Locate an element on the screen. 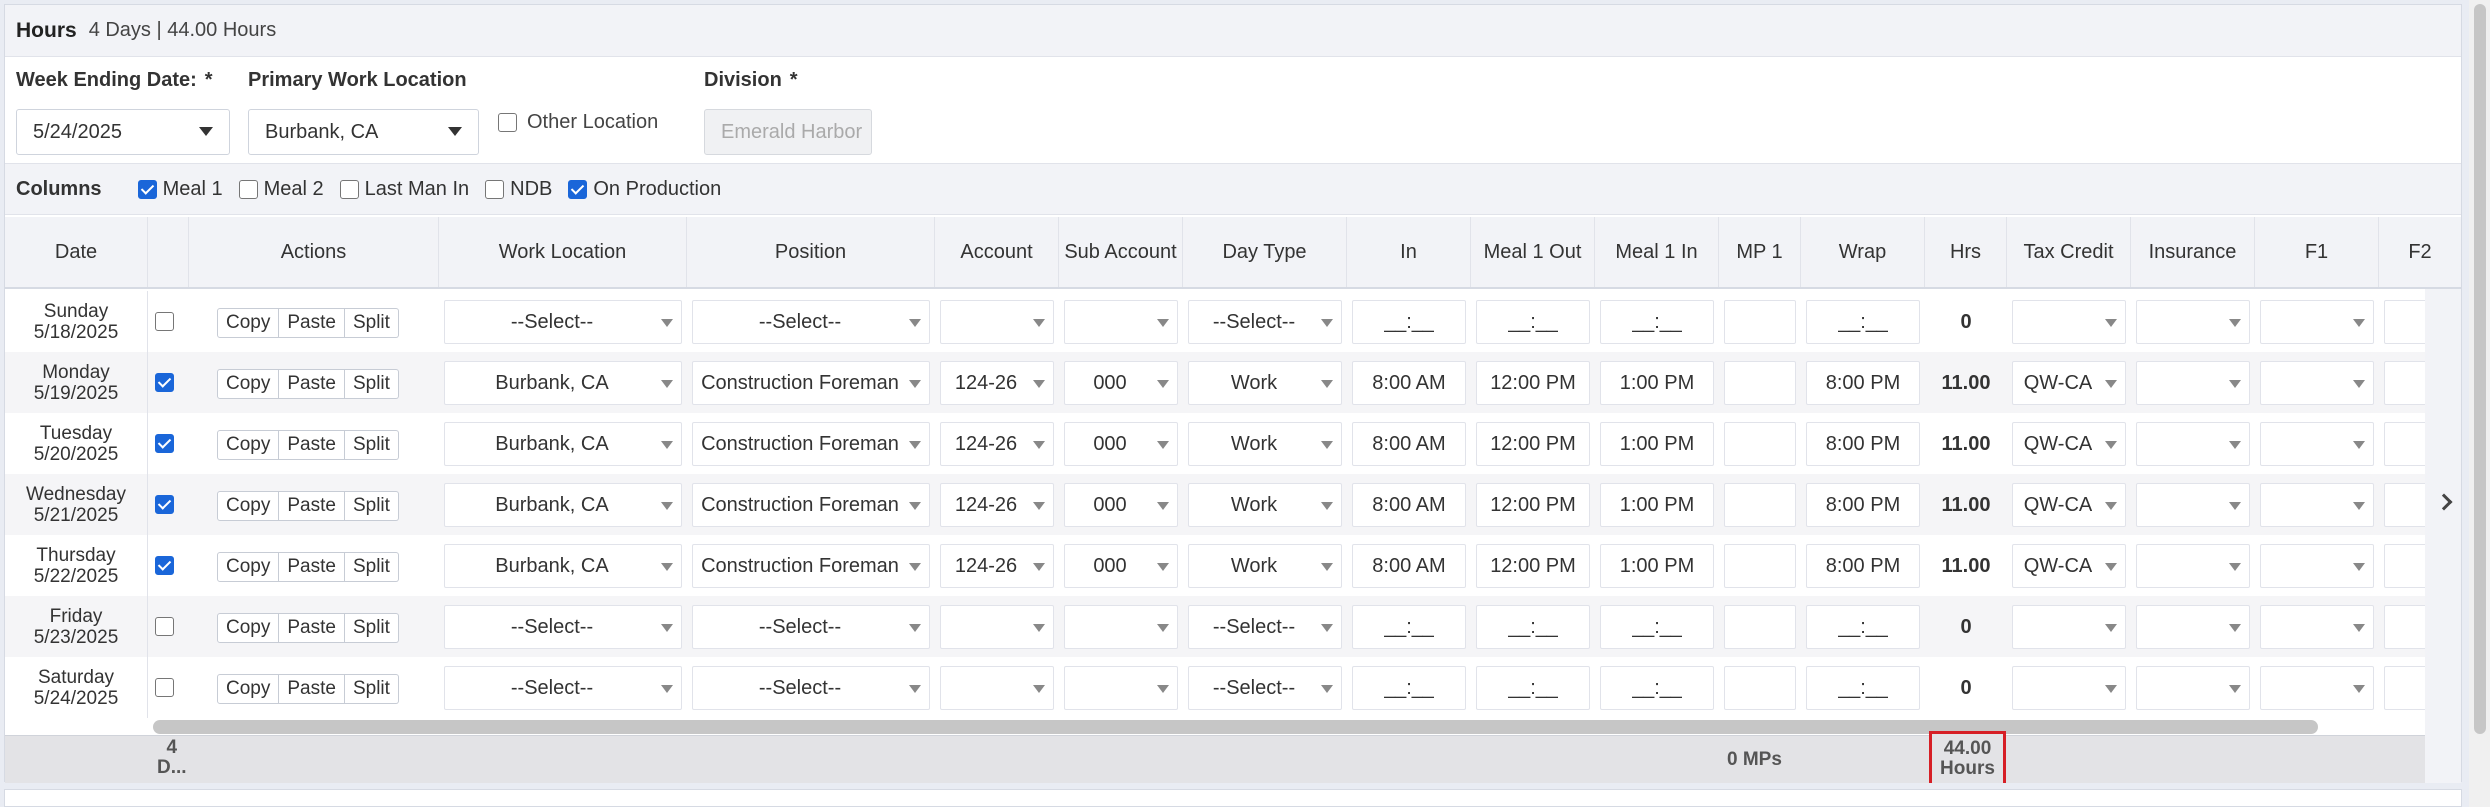  vertical-scrollbar-thumb is located at coordinates (2480, 369).